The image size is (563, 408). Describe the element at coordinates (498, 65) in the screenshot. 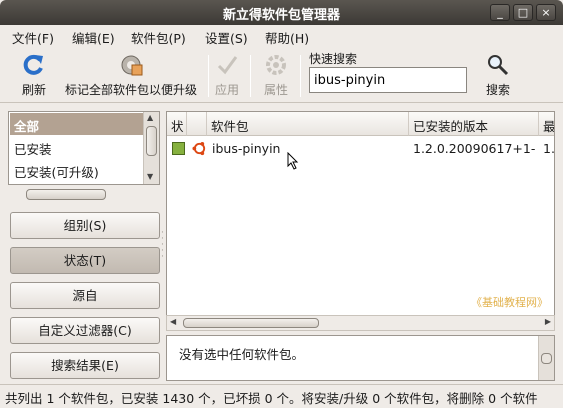

I see `search-icon` at that location.